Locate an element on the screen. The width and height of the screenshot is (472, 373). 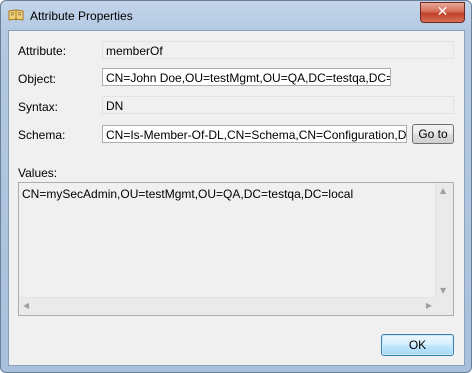
attribute-label: Attribute: is located at coordinates (42, 51).